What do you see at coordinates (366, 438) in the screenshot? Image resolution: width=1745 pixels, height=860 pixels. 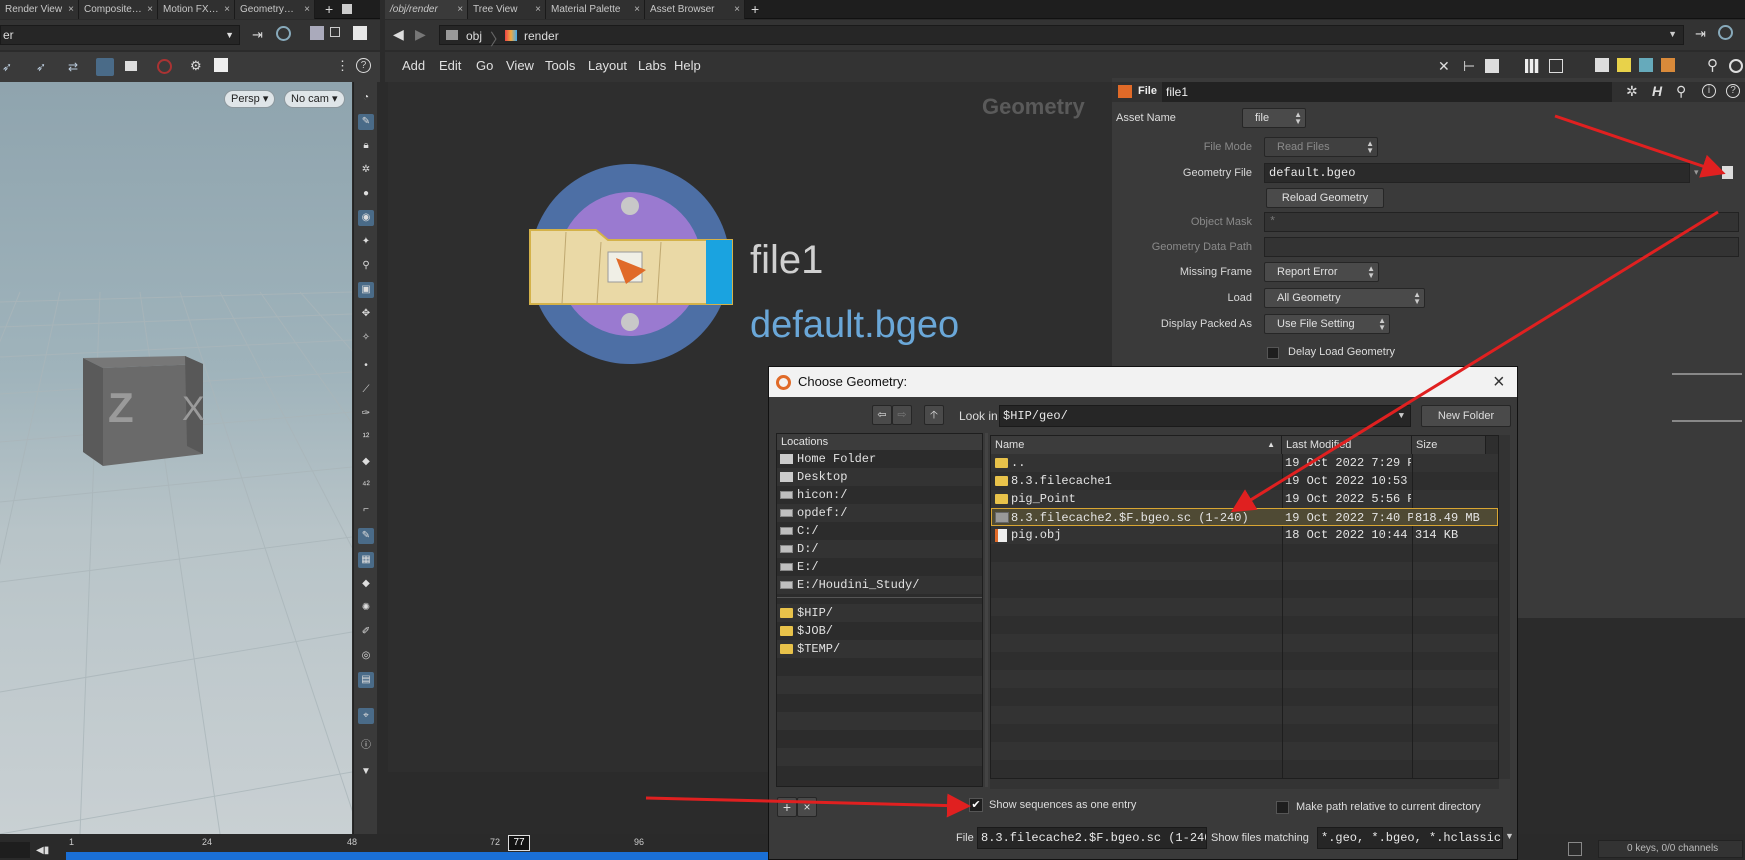 I see `number-icon: ¹²` at bounding box center [366, 438].